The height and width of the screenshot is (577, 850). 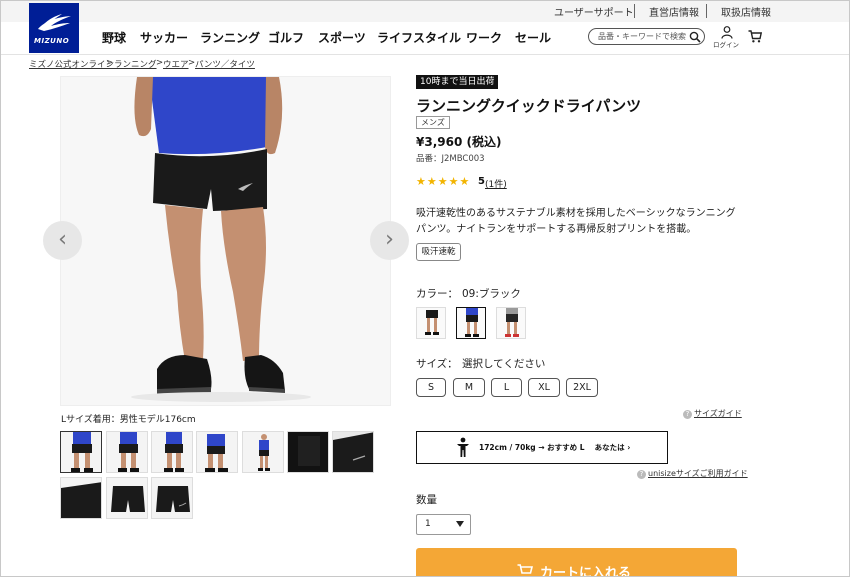 What do you see at coordinates (491, 294) in the screenshot?
I see `color-value: 09:ブラック` at bounding box center [491, 294].